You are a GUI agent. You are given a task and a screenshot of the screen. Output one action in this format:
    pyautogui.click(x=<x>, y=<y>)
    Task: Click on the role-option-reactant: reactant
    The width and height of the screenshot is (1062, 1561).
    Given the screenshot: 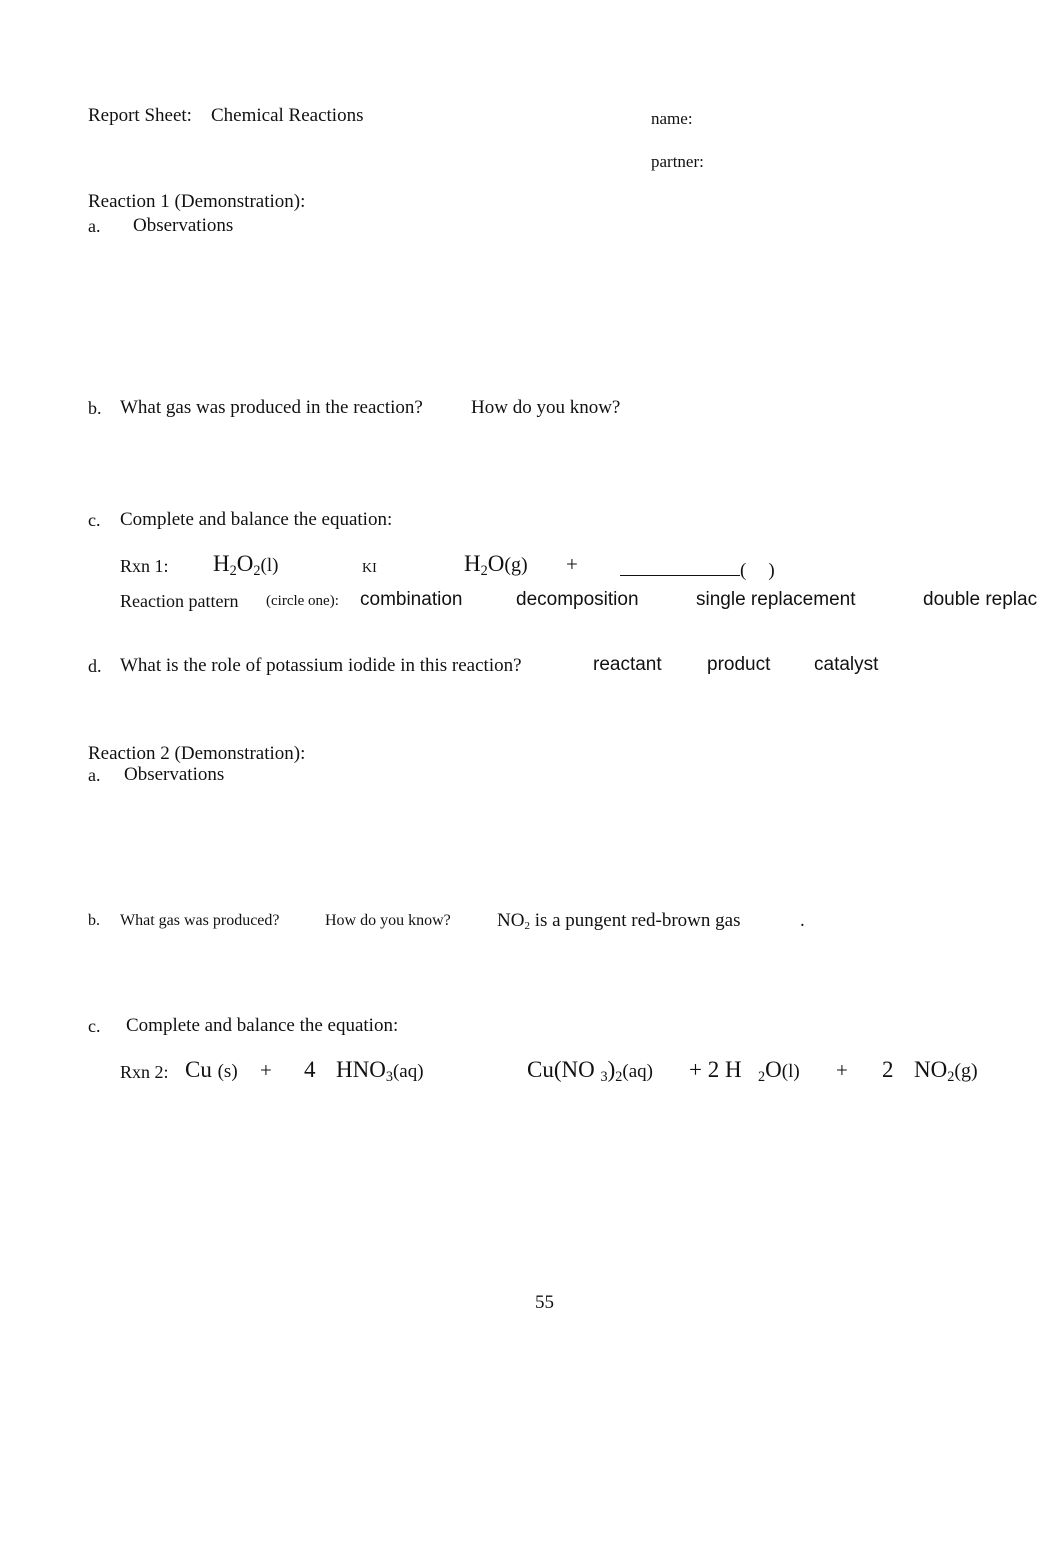 What is the action you would take?
    pyautogui.click(x=627, y=664)
    